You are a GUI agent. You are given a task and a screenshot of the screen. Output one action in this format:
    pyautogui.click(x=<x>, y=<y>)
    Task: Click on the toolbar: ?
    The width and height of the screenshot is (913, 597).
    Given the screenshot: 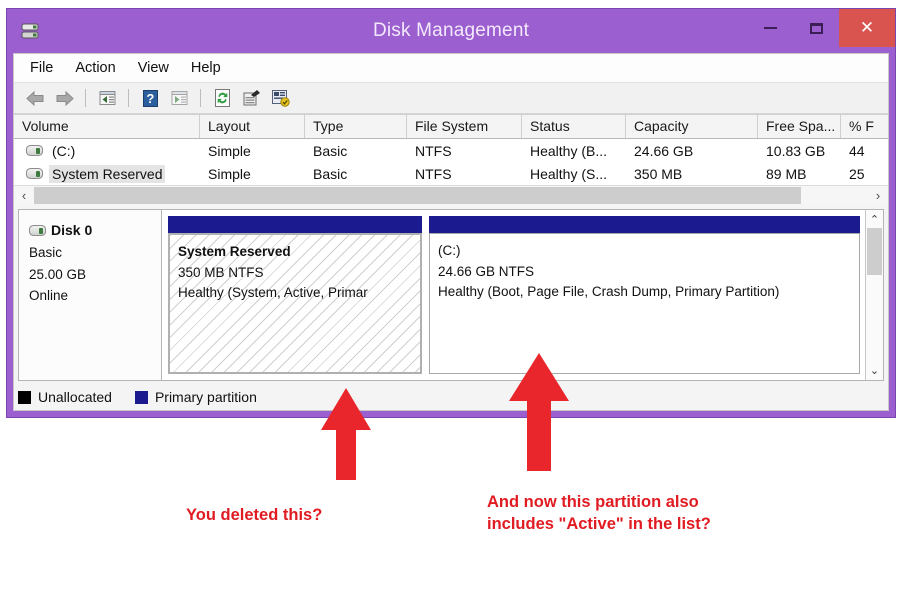 What is the action you would take?
    pyautogui.click(x=451, y=98)
    